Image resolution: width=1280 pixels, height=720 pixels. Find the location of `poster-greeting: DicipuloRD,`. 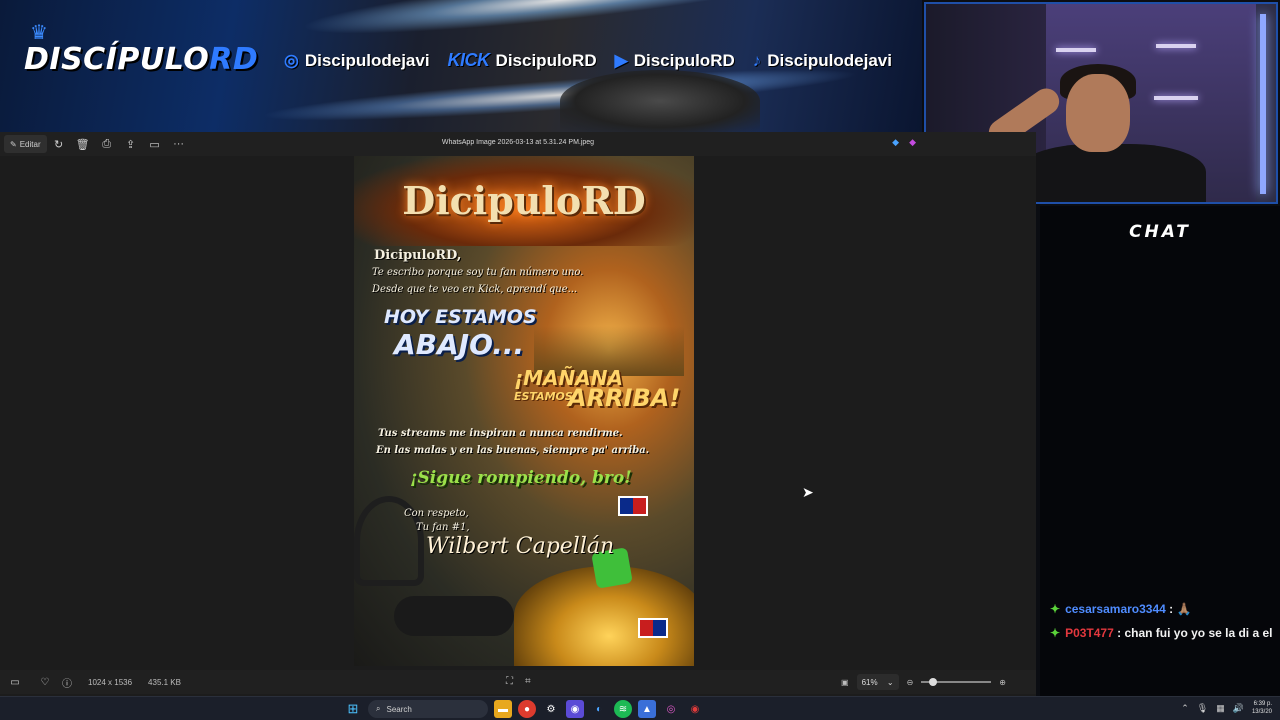

poster-greeting: DicipuloRD, is located at coordinates (418, 255).